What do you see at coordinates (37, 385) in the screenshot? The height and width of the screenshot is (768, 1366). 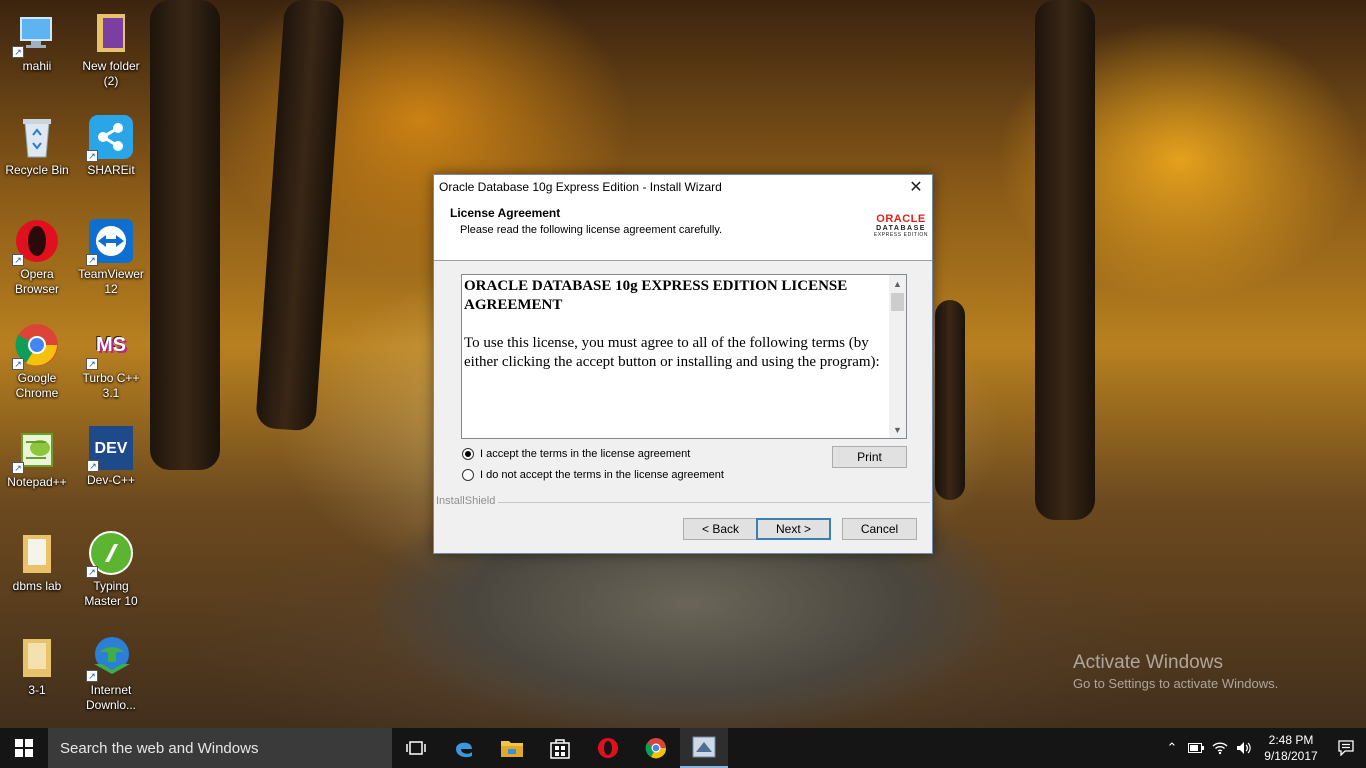 I see `desktop-icon-label: Google Chrome` at bounding box center [37, 385].